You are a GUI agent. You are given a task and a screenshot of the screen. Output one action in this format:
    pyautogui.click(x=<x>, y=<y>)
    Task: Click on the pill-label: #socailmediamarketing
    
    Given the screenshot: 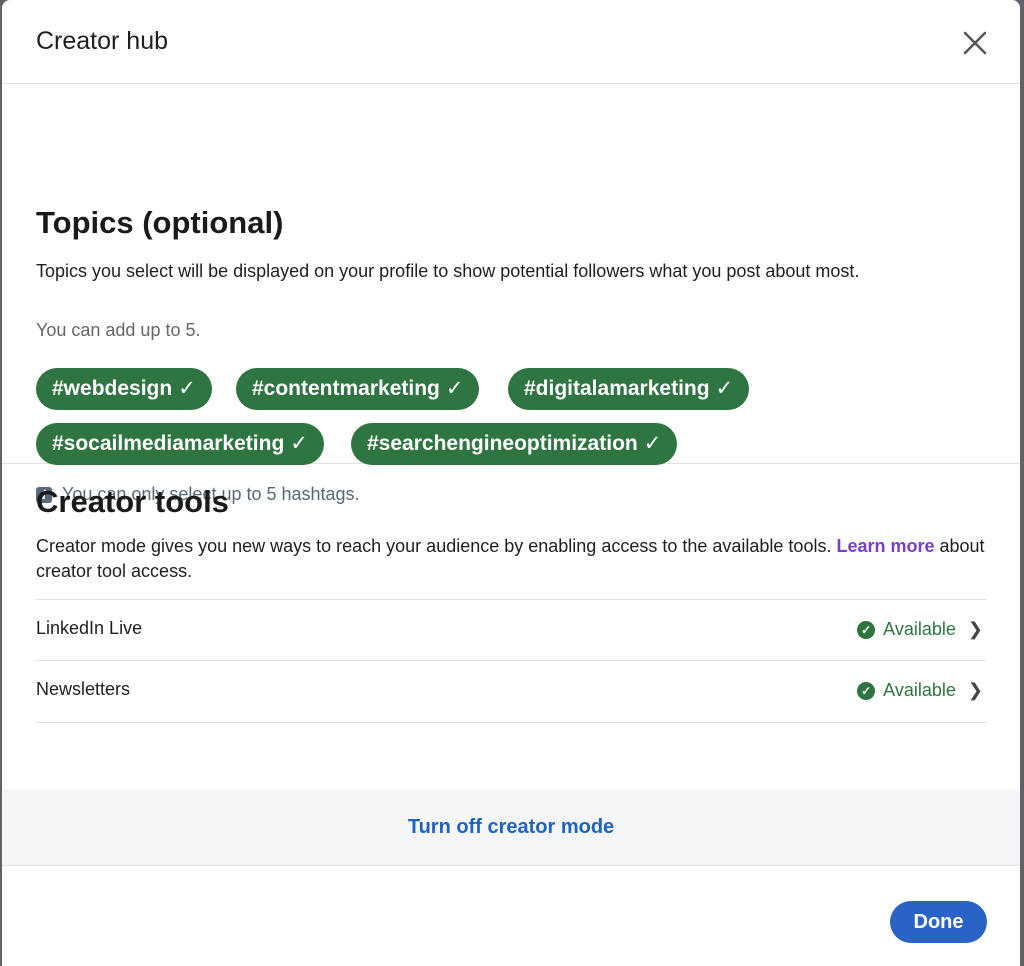 What is the action you would take?
    pyautogui.click(x=168, y=443)
    